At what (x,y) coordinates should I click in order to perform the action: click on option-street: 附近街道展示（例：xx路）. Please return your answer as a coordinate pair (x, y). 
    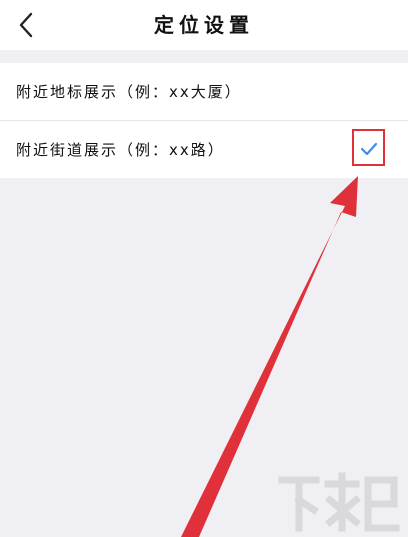
    Looking at the image, I should click on (204, 149).